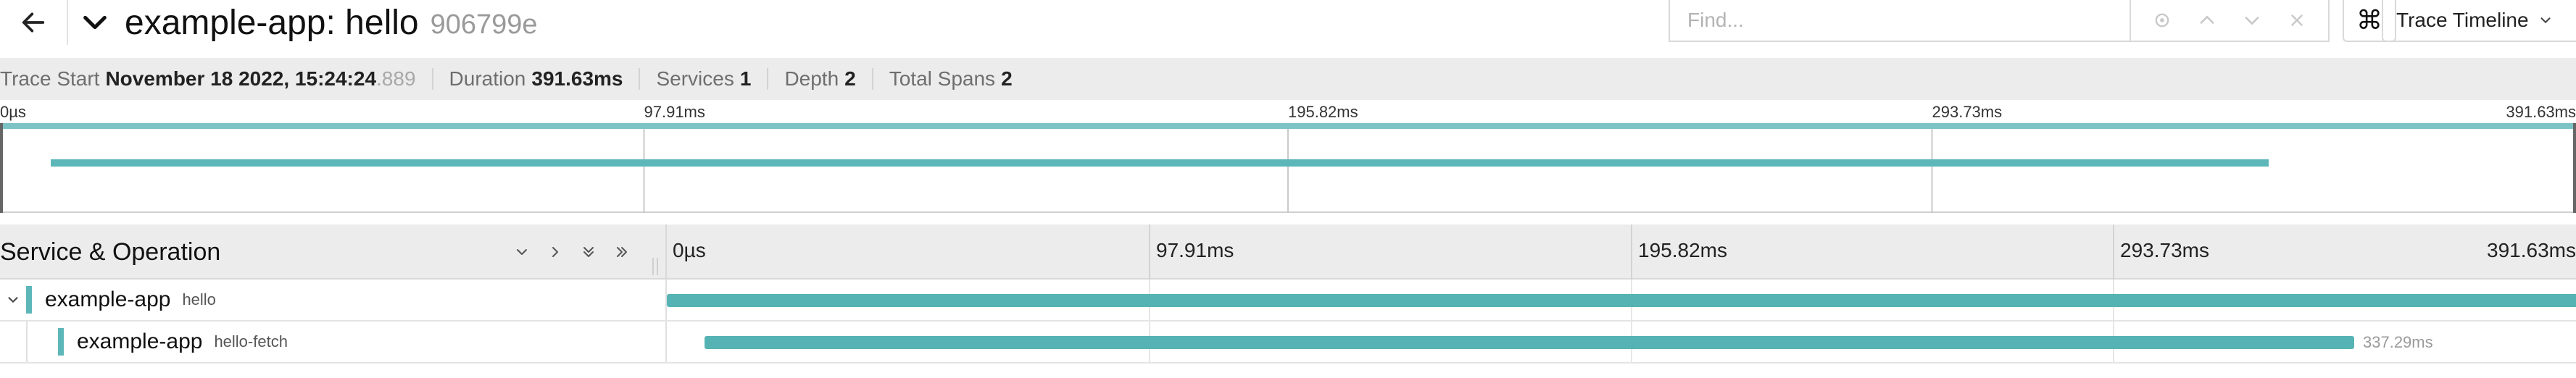 This screenshot has width=2576, height=378. I want to click on view-select: Trace Timeline, so click(2479, 21).